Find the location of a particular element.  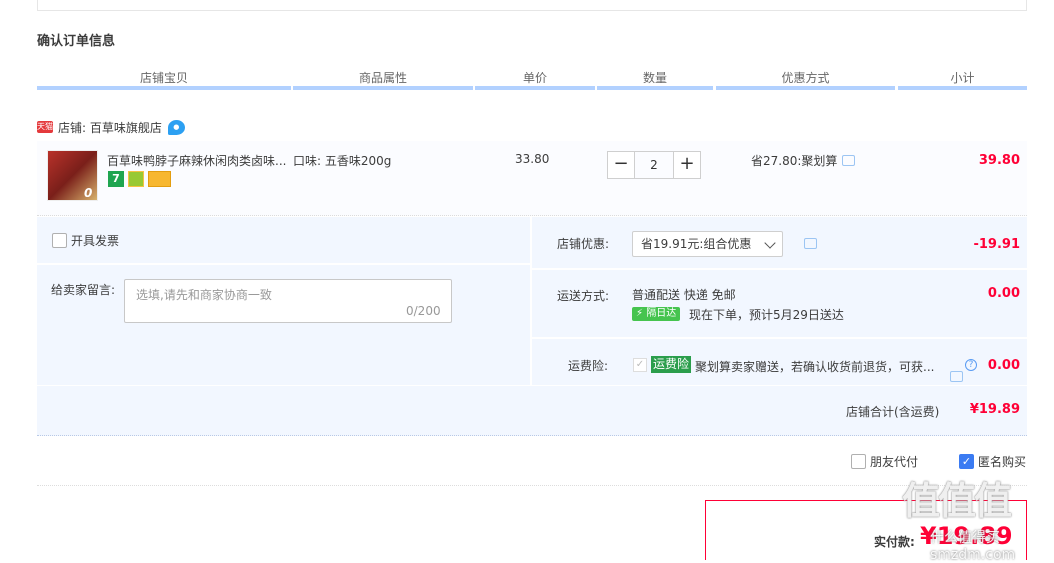

next-day-text: 隔日达 is located at coordinates (661, 313).